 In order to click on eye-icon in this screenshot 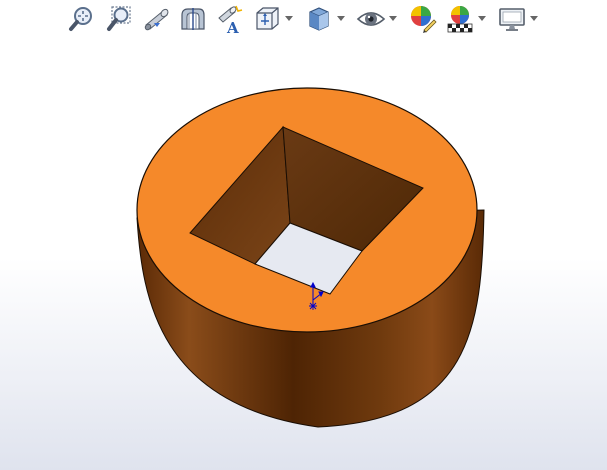, I will do `click(371, 19)`.